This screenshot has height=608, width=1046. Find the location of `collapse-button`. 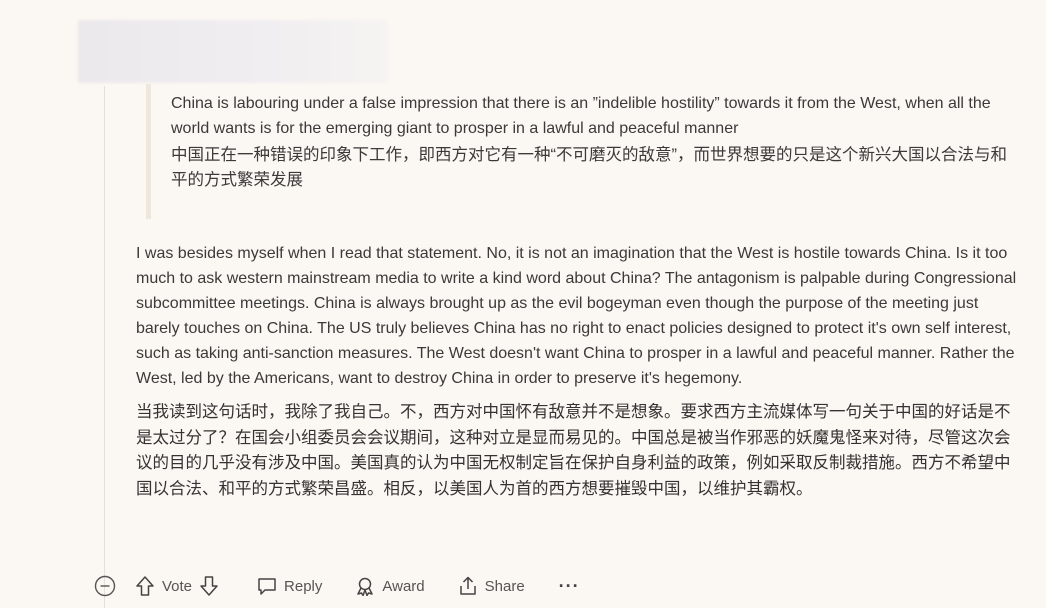

collapse-button is located at coordinates (105, 586).